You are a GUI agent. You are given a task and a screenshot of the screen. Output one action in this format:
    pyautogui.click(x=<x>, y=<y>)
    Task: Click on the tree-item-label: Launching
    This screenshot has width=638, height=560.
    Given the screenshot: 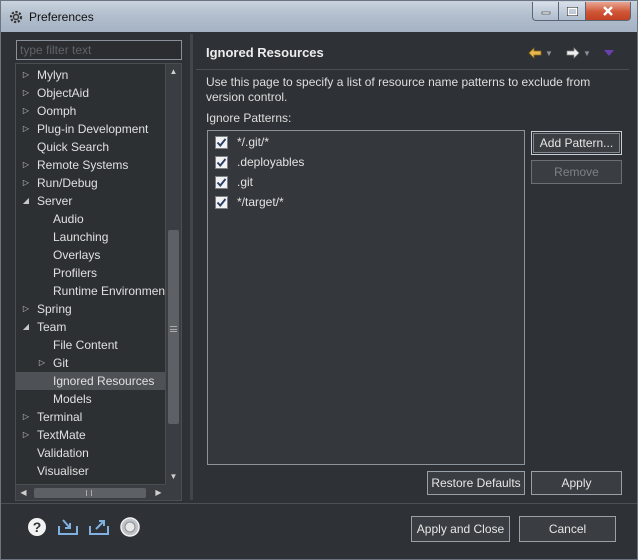 What is the action you would take?
    pyautogui.click(x=81, y=237)
    